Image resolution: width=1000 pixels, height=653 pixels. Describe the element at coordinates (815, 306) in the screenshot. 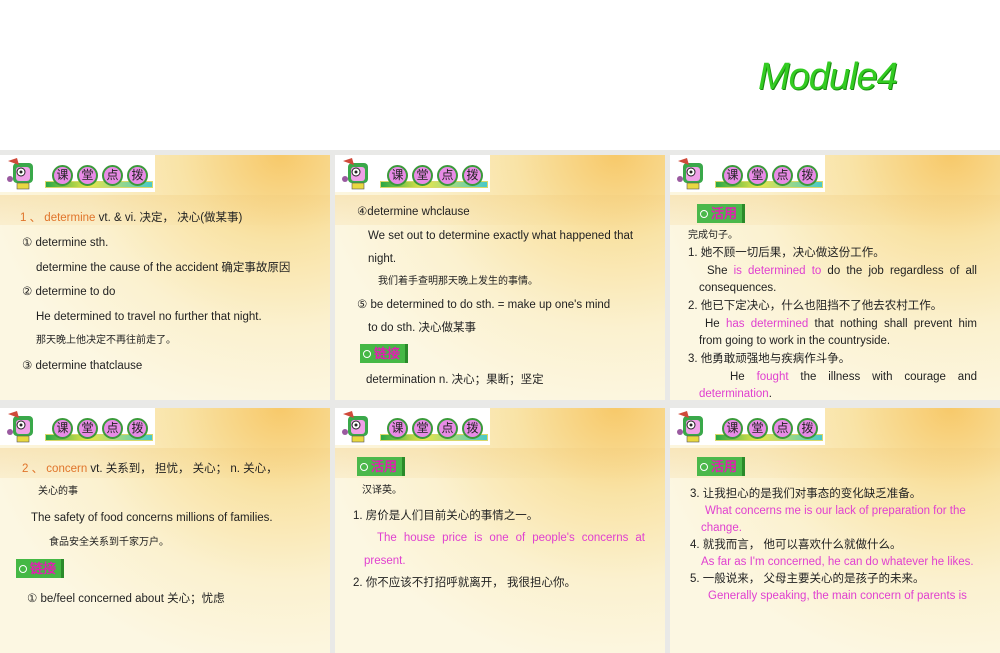

I see `question: 2. 他已下定决心，什么也阻挡不了他去农村工作。` at that location.